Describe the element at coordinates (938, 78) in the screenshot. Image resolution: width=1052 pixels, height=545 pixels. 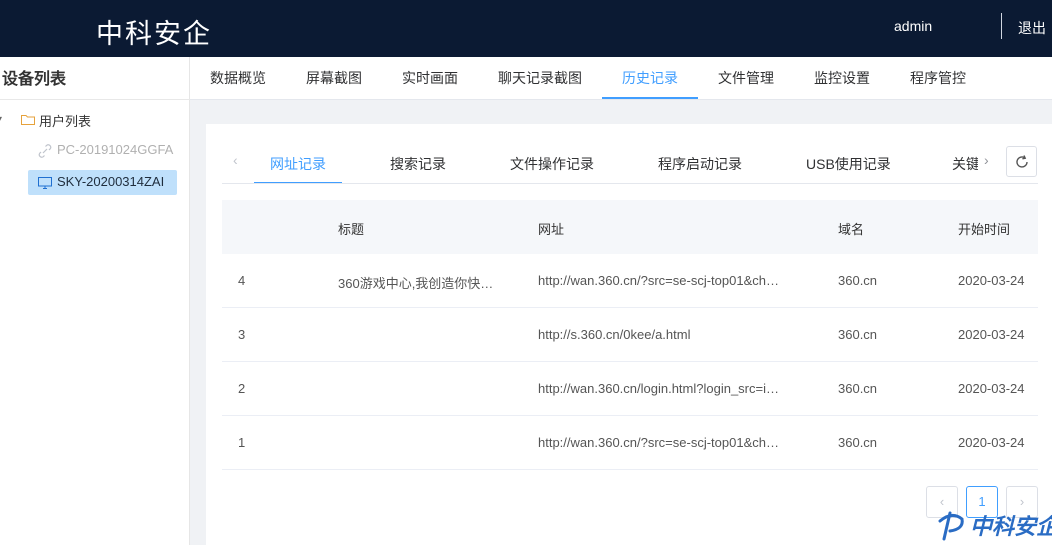
I see `tab-program-control: 程序管控` at that location.